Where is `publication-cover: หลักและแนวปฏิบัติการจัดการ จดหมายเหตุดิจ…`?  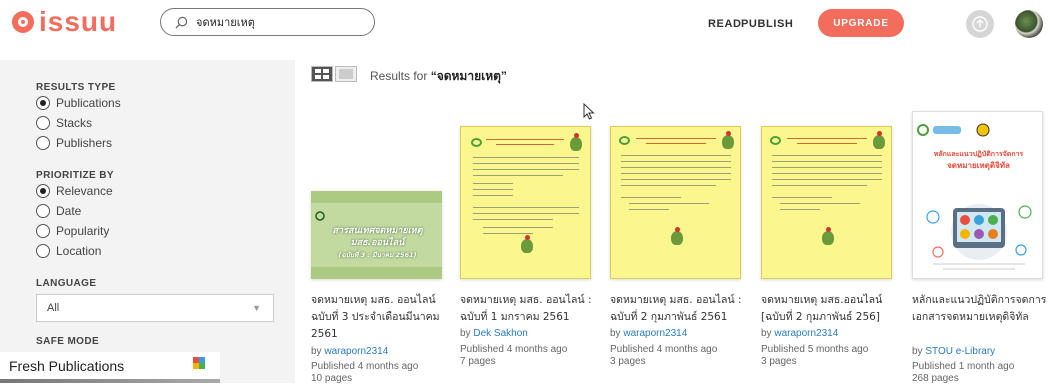
publication-cover: หลักและแนวปฏิบัติการจัดการ จดหมายเหตุดิจ… is located at coordinates (977, 195).